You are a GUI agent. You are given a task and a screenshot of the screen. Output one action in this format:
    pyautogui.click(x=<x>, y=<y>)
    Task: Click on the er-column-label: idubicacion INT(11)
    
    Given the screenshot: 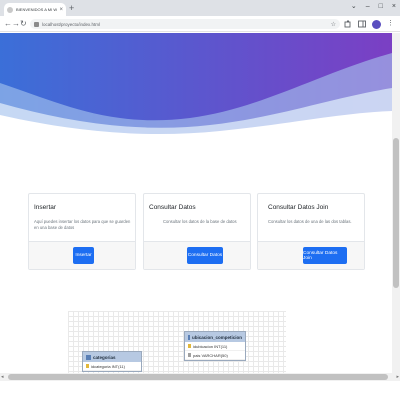 What is the action you would take?
    pyautogui.click(x=210, y=346)
    